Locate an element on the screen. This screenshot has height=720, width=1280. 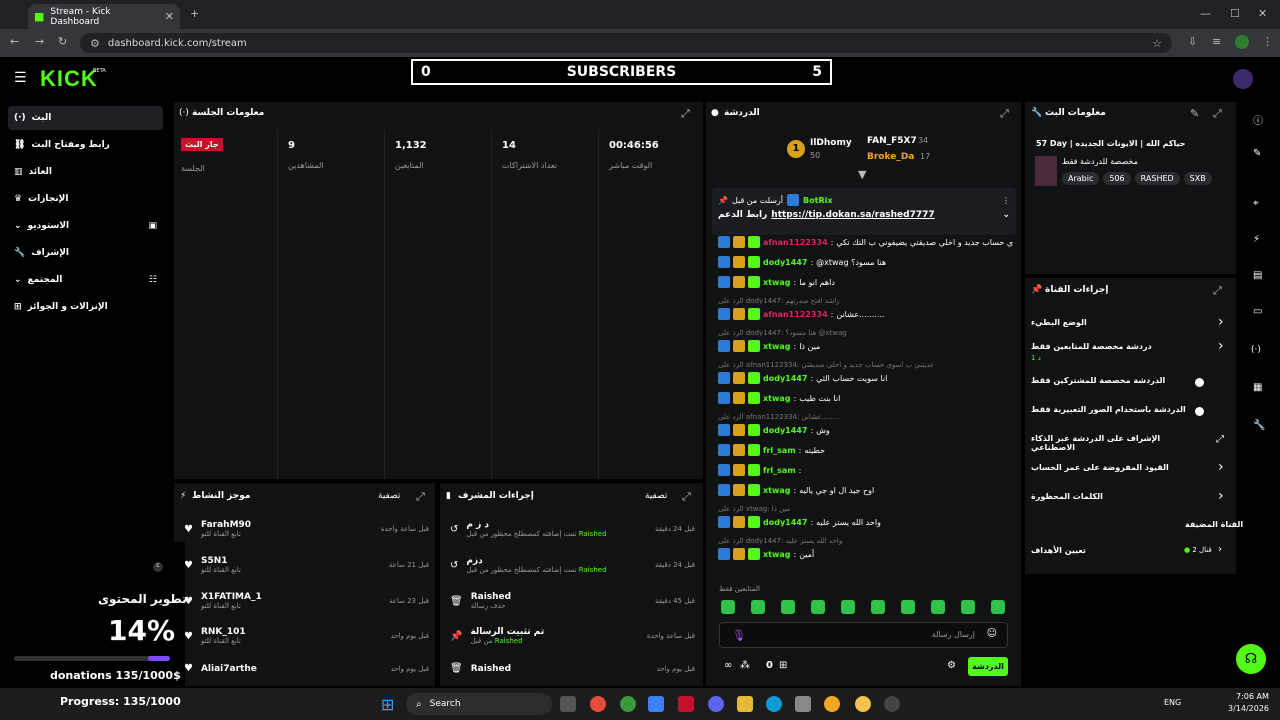
new-tab-icon: + is located at coordinates (194, 13).